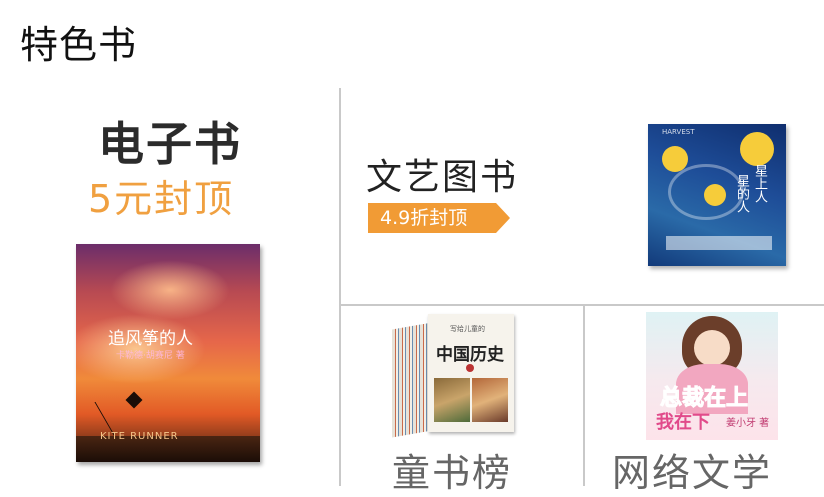  What do you see at coordinates (748, 423) in the screenshot?
I see `cover-author: 姜小牙 著` at bounding box center [748, 423].